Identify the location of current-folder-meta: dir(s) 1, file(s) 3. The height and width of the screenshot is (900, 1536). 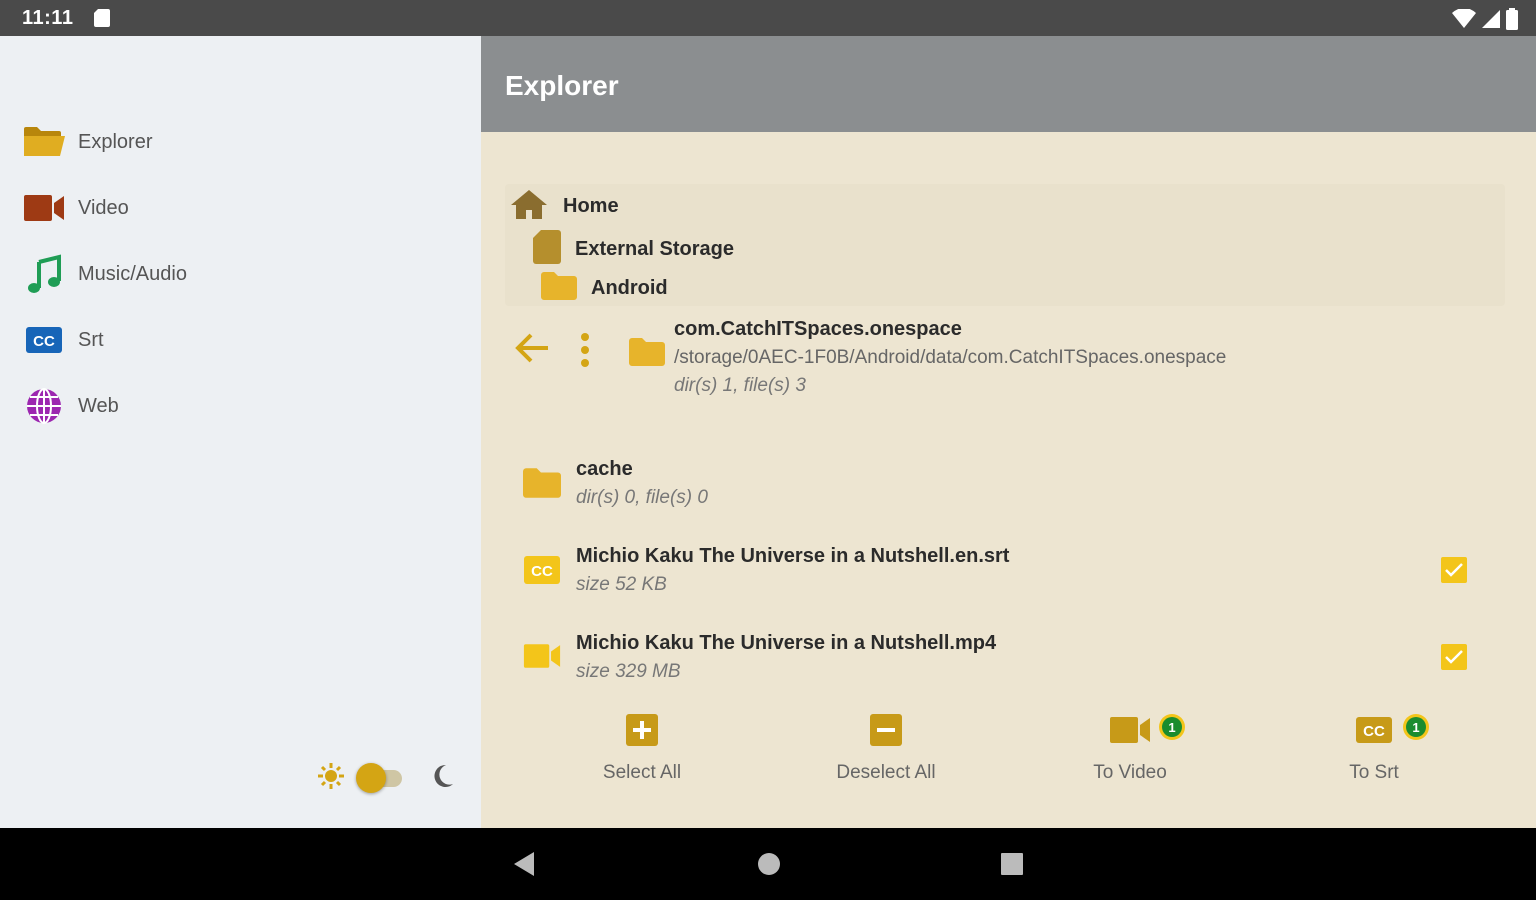
(740, 385).